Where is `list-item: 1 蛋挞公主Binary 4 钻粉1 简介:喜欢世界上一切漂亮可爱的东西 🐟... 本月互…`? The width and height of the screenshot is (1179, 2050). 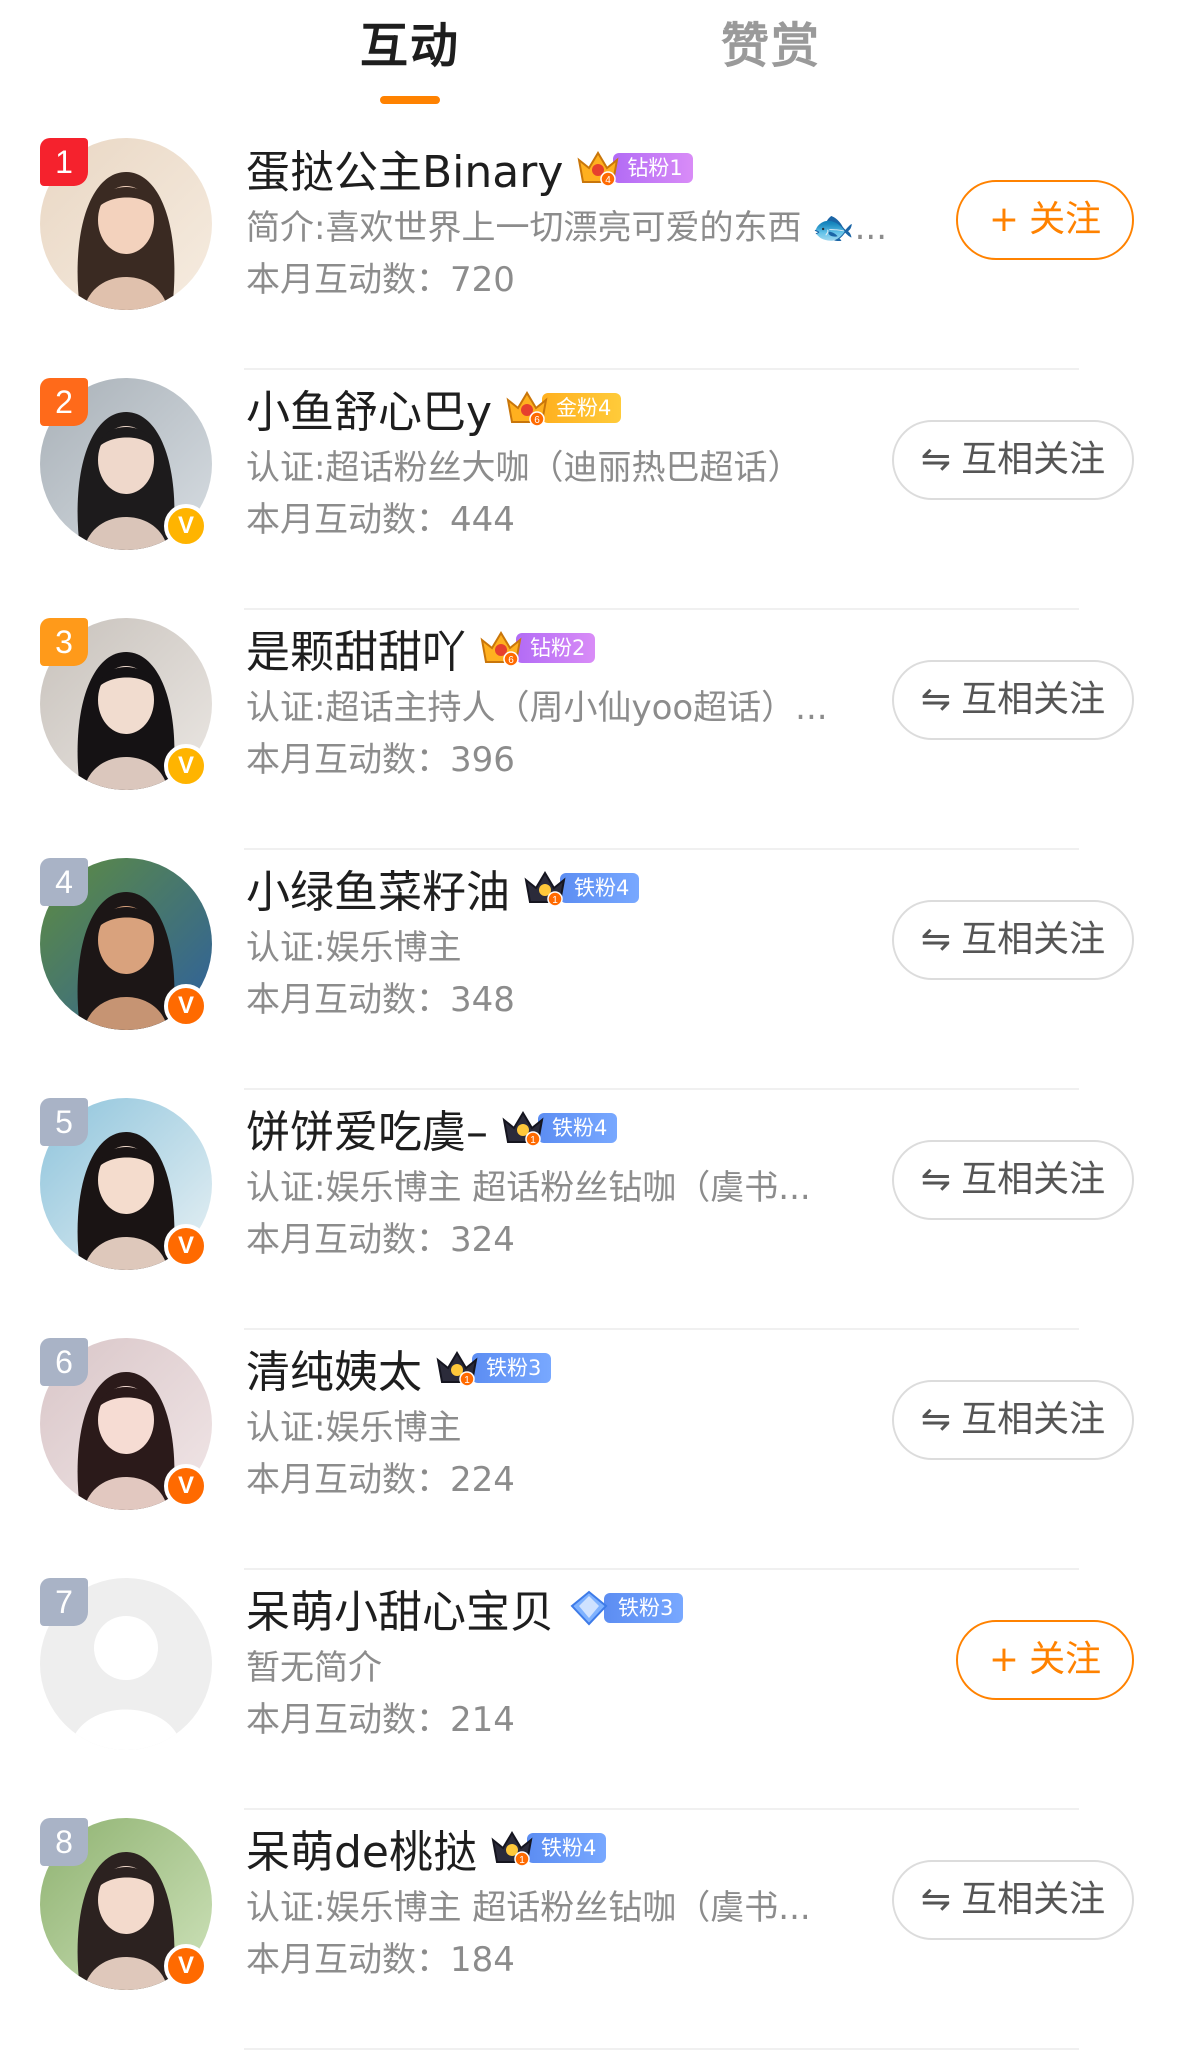
list-item: 1 蛋挞公主Binary 4 钻粉1 简介:喜欢世界上一切漂亮可爱的东西 🐟... 本月互… is located at coordinates (589, 250).